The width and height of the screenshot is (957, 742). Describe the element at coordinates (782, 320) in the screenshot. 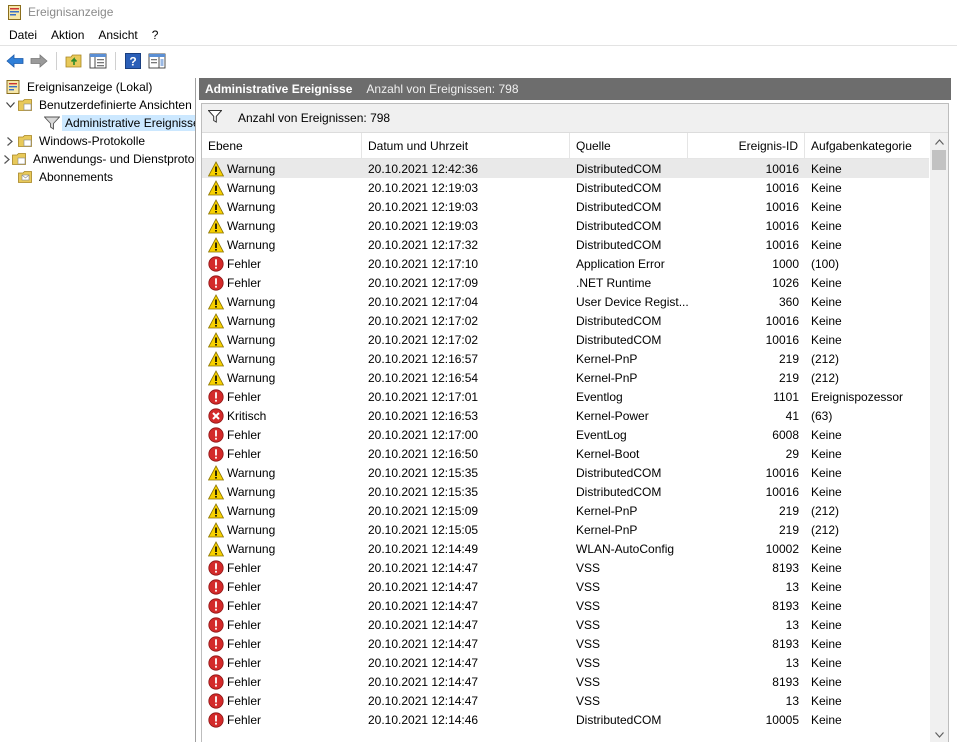

I see `cell-event-id: 10016` at that location.